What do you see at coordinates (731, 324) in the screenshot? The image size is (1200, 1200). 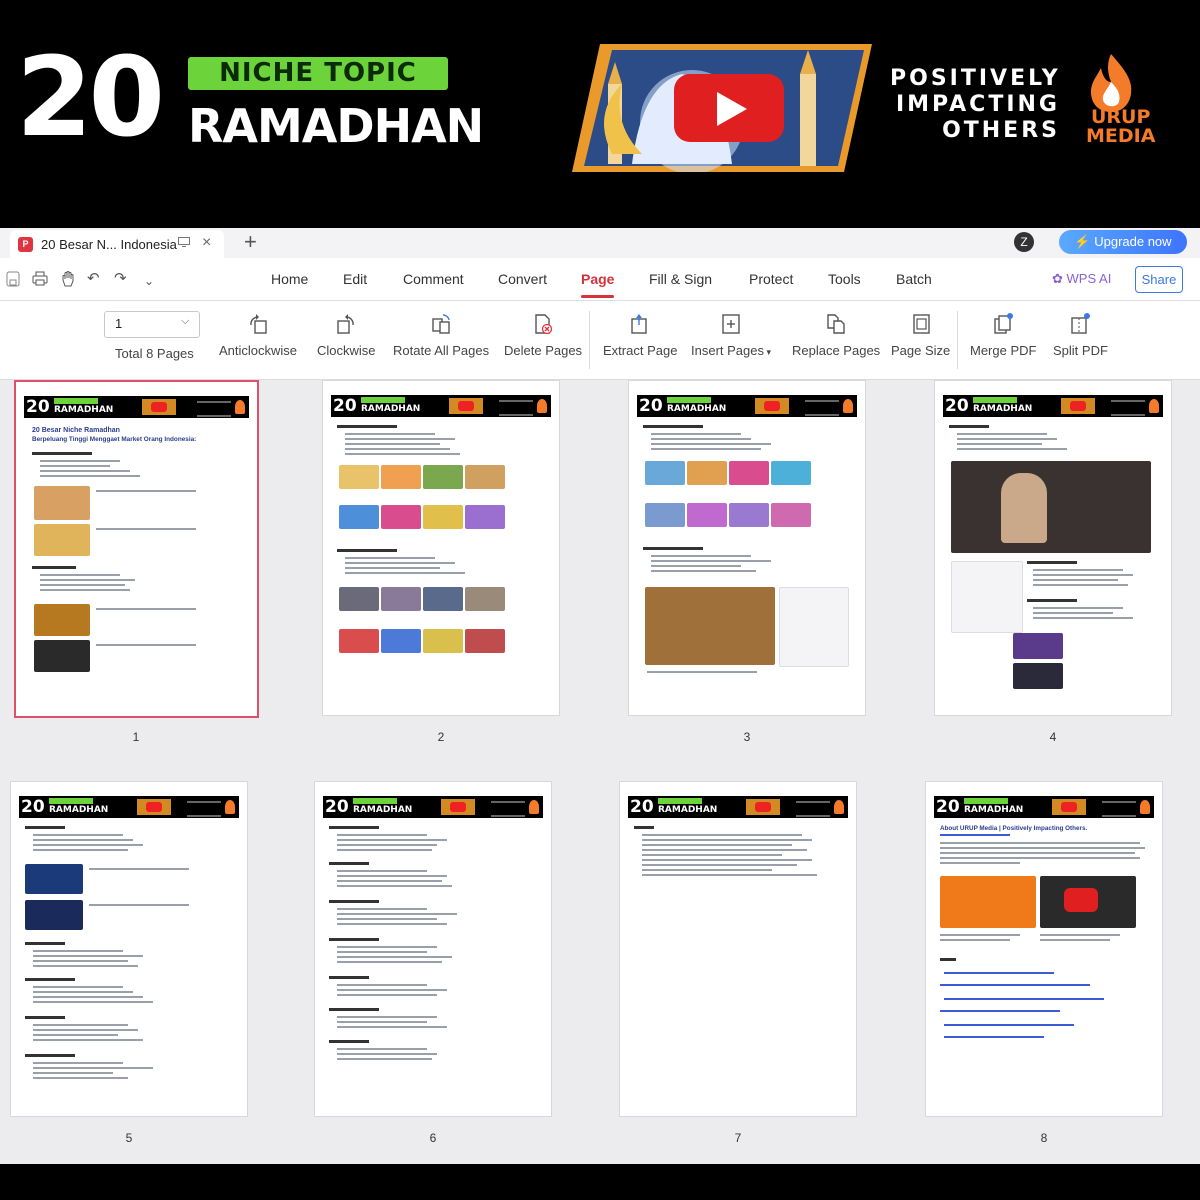 I see `insert-page-icon` at bounding box center [731, 324].